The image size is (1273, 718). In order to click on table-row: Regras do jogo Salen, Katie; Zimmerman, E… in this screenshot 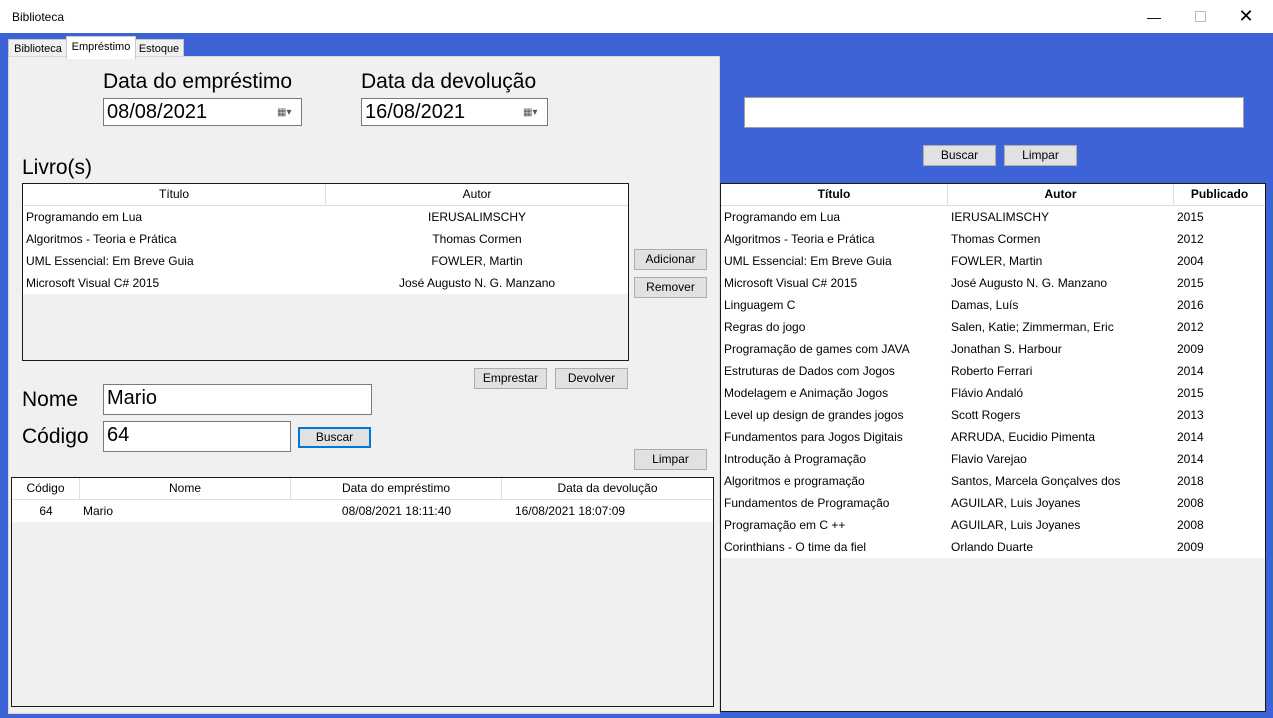, I will do `click(993, 327)`.